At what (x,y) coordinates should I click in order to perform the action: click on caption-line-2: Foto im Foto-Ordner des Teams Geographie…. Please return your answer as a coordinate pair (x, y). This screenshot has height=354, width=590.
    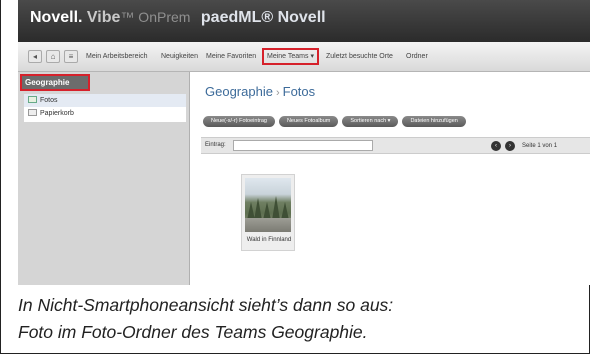
    Looking at the image, I should click on (193, 332).